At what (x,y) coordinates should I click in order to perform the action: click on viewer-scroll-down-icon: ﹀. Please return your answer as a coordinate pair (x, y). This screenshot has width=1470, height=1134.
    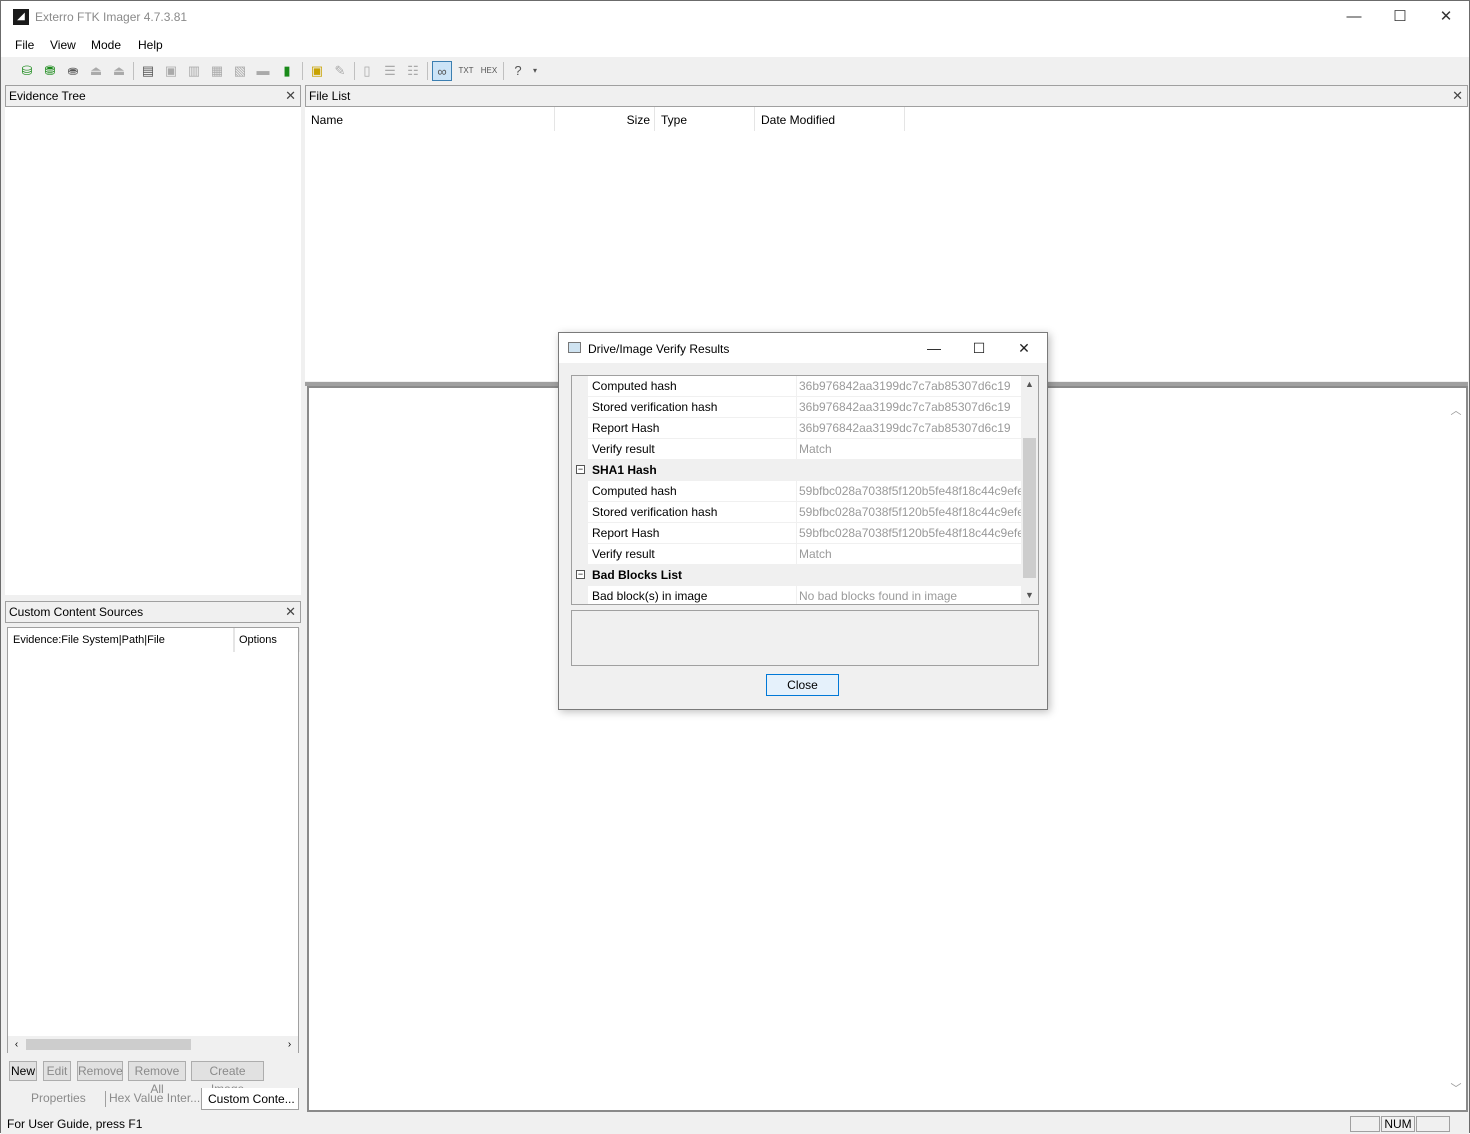
    Looking at the image, I should click on (1456, 1088).